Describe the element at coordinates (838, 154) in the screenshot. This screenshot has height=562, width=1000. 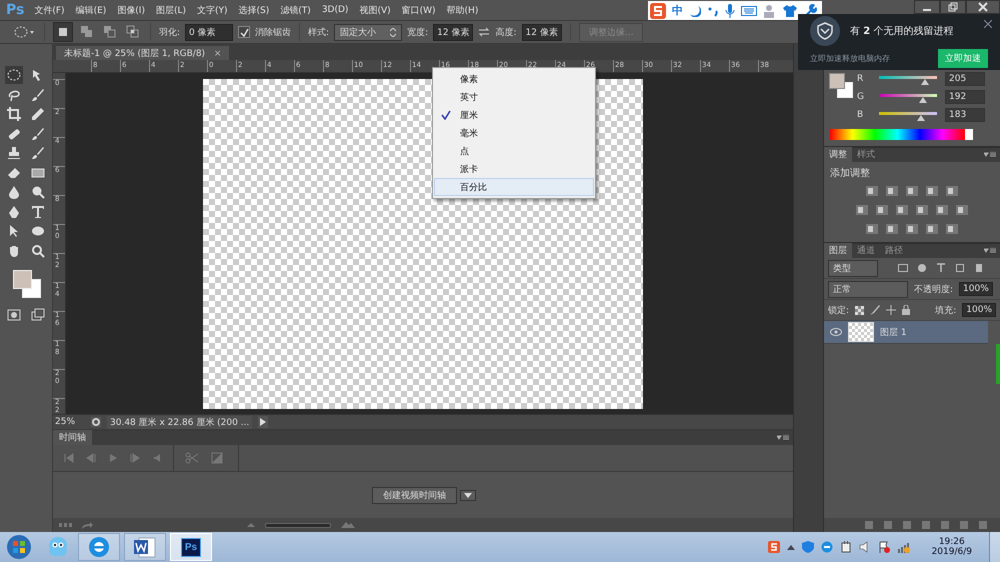
I see `panel-tab: 调整` at that location.